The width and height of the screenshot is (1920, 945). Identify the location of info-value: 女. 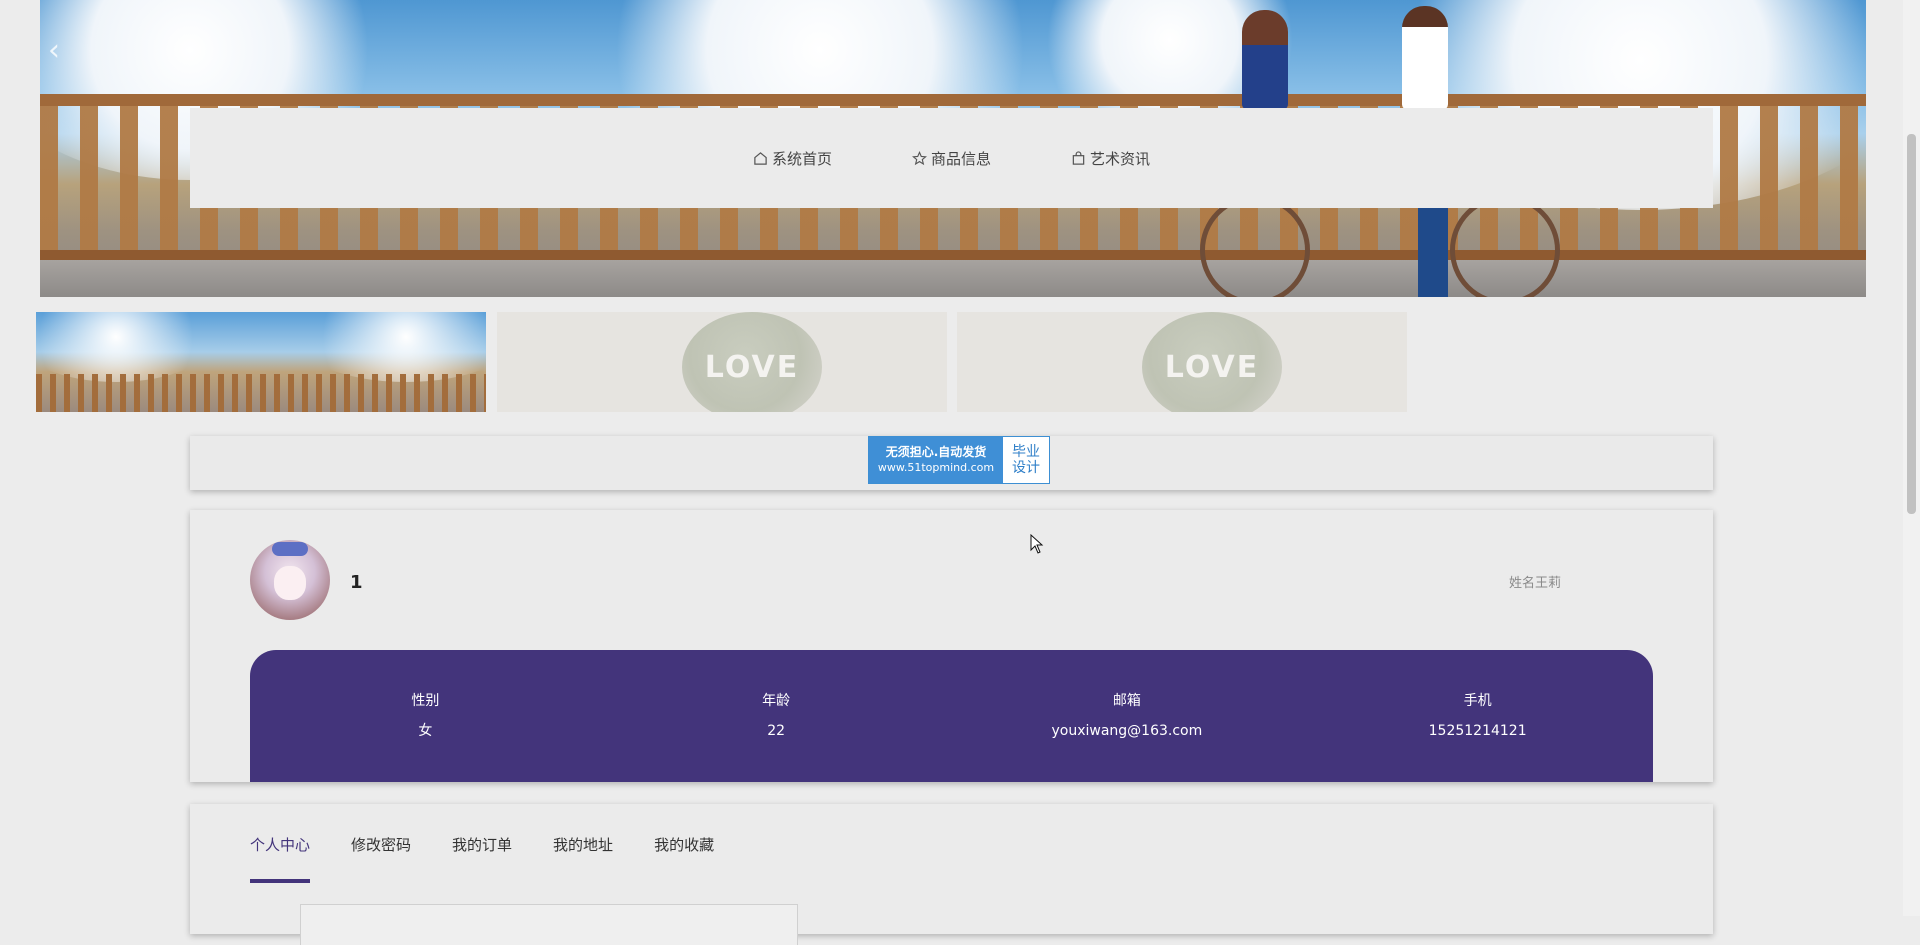
(425, 731).